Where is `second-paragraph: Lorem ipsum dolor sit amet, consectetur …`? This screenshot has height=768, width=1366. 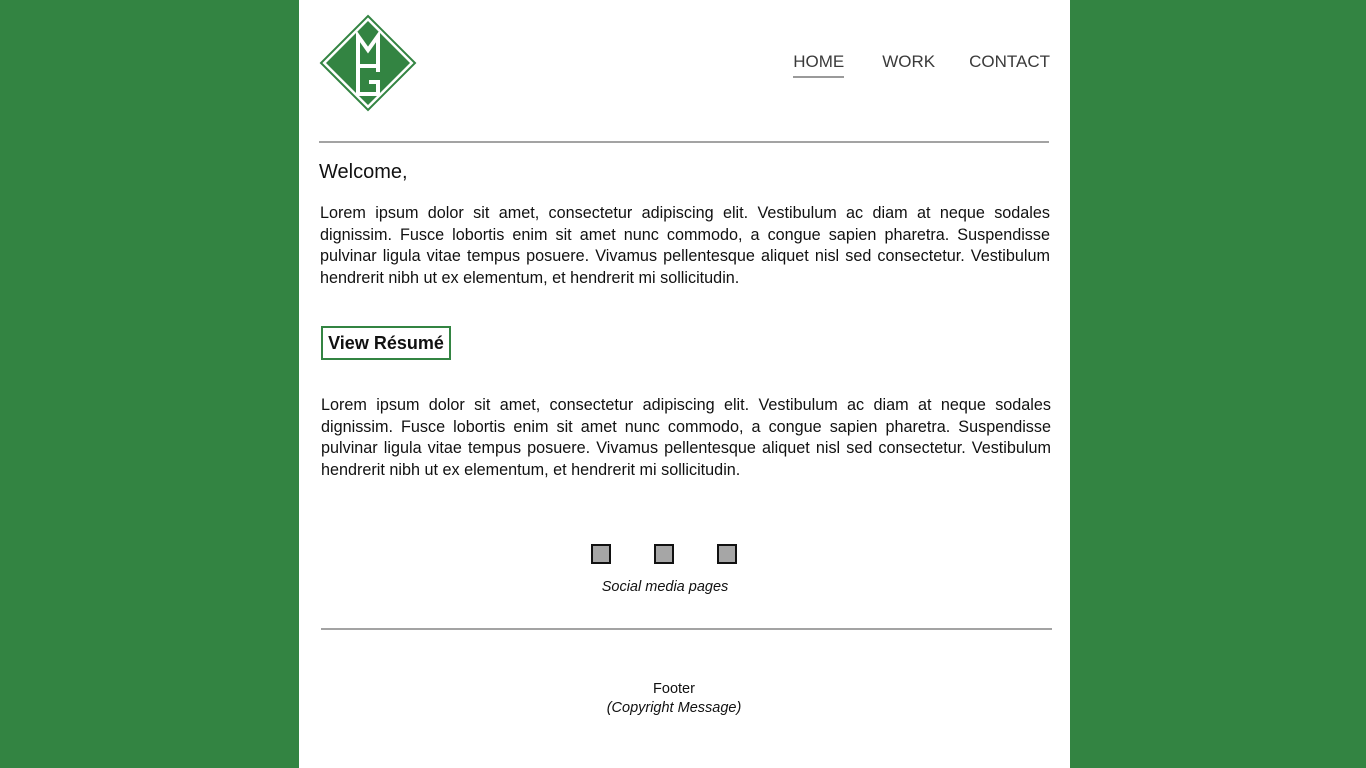 second-paragraph: Lorem ipsum dolor sit amet, consectetur … is located at coordinates (686, 438).